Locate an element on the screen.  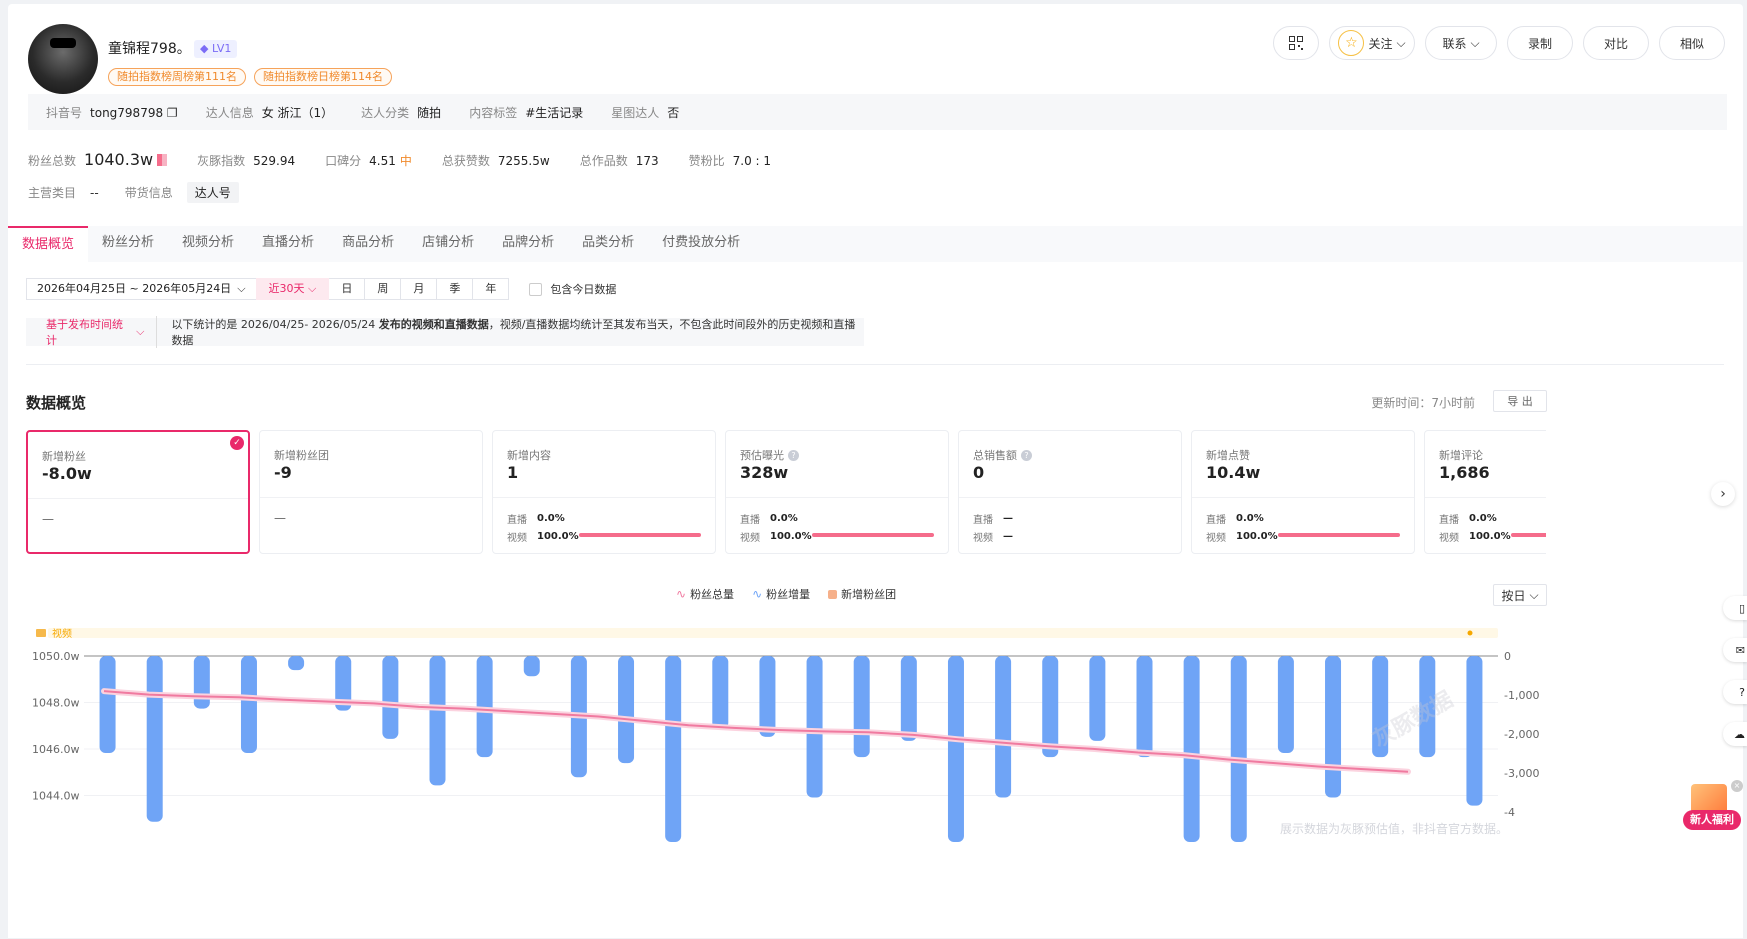
legend-total: ∿ 粉丝总量 is located at coordinates (705, 594).